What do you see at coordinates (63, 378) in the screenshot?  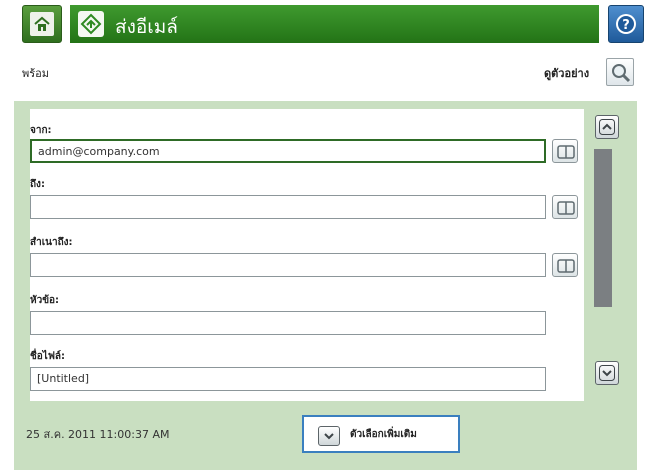 I see `filename-value: [Untitled]` at bounding box center [63, 378].